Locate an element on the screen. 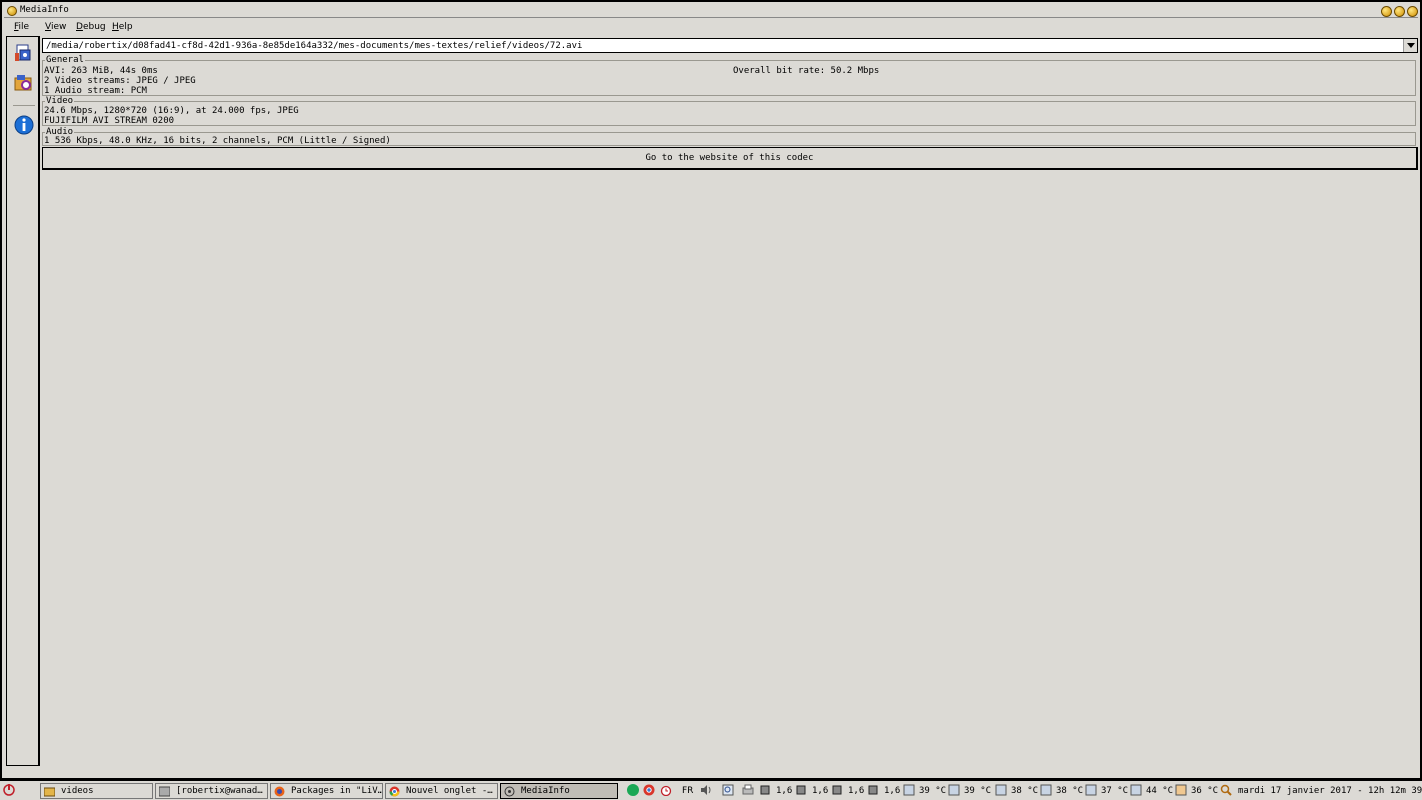  task-videos: videos is located at coordinates (96, 791).